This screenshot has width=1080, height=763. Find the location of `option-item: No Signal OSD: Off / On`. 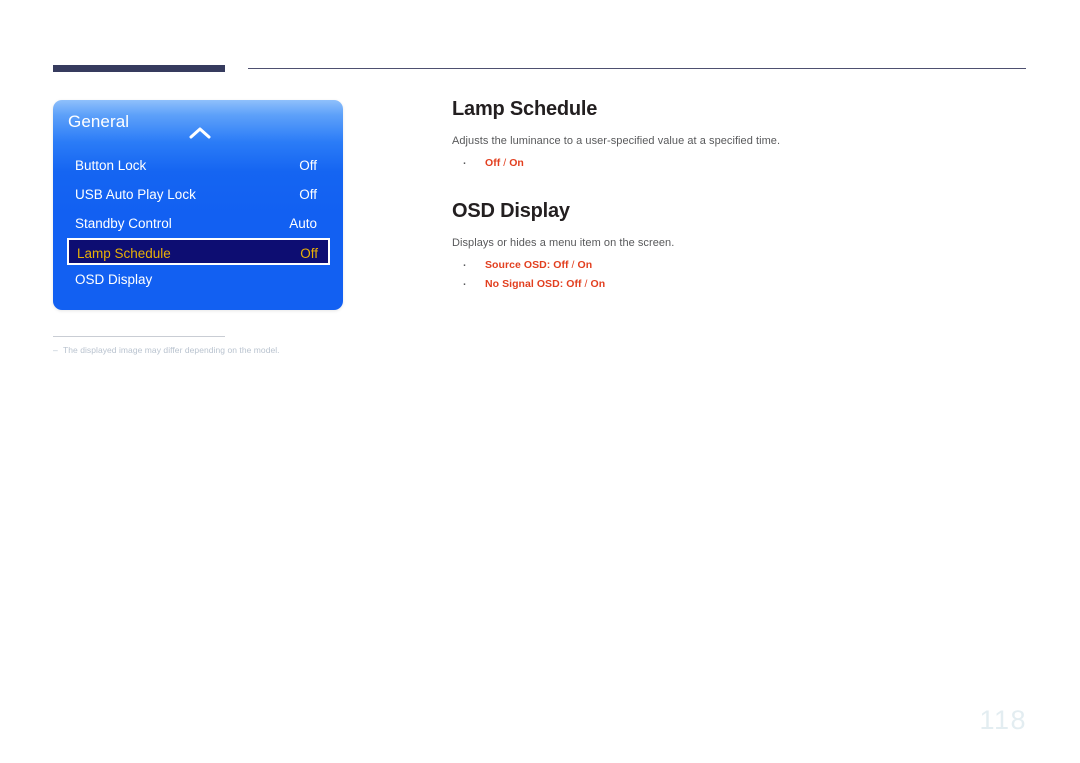

option-item: No Signal OSD: Off / On is located at coordinates (739, 284).